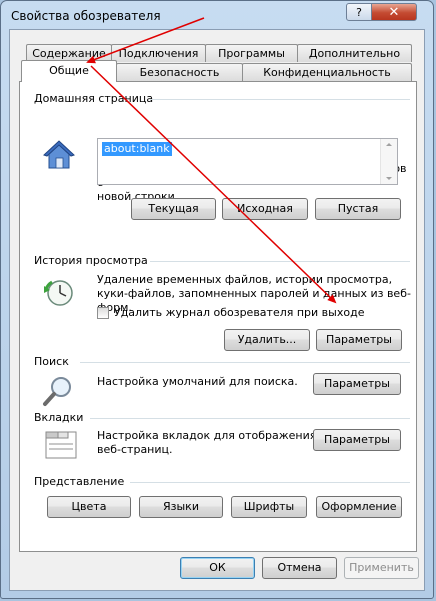  What do you see at coordinates (137, 149) in the screenshot?
I see `home-page-address-value: about:blank` at bounding box center [137, 149].